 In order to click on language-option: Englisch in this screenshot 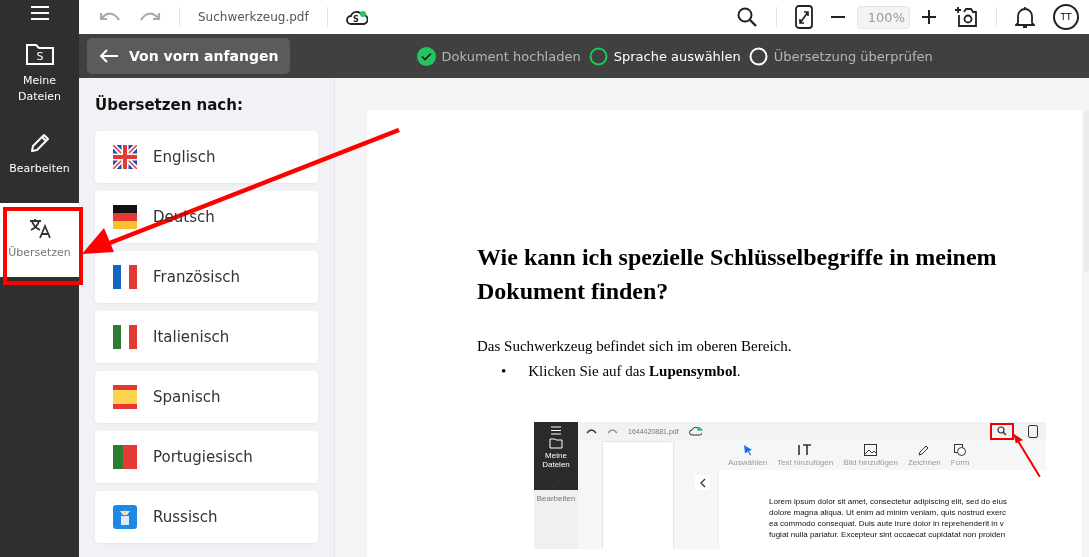, I will do `click(206, 157)`.